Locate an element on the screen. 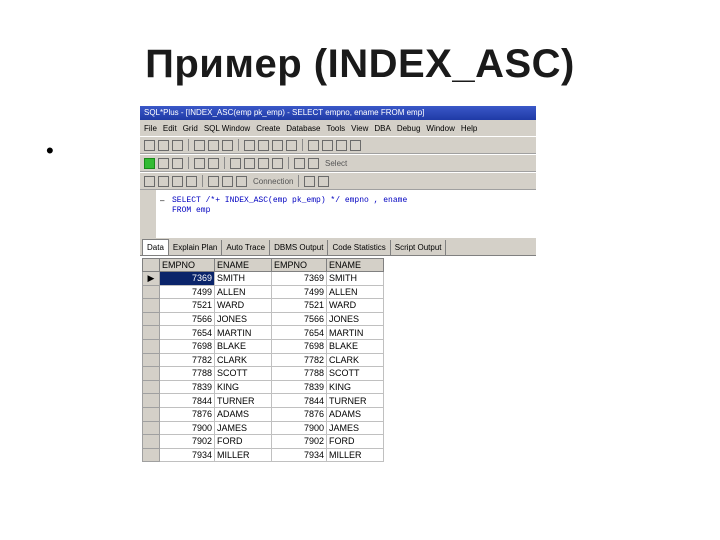 The image size is (720, 540). copy-icon is located at coordinates (213, 145).